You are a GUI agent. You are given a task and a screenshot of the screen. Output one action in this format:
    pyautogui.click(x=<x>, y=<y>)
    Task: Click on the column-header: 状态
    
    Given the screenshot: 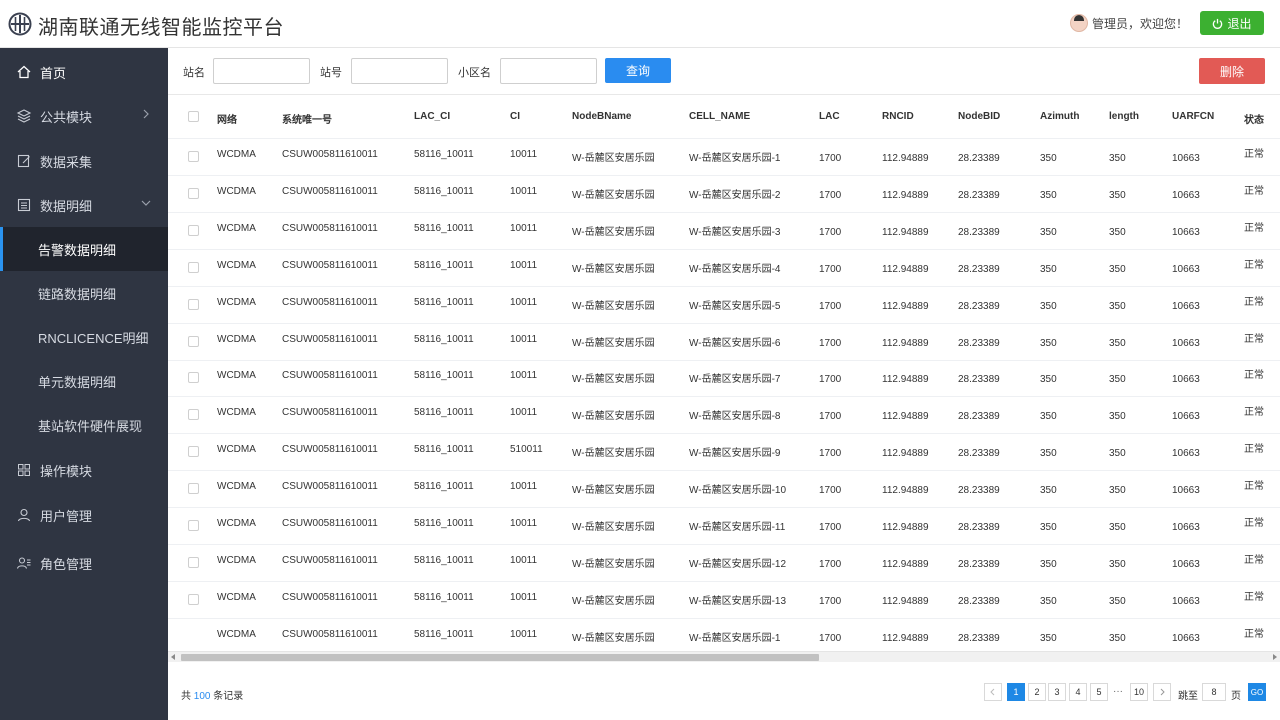 What is the action you would take?
    pyautogui.click(x=1254, y=118)
    